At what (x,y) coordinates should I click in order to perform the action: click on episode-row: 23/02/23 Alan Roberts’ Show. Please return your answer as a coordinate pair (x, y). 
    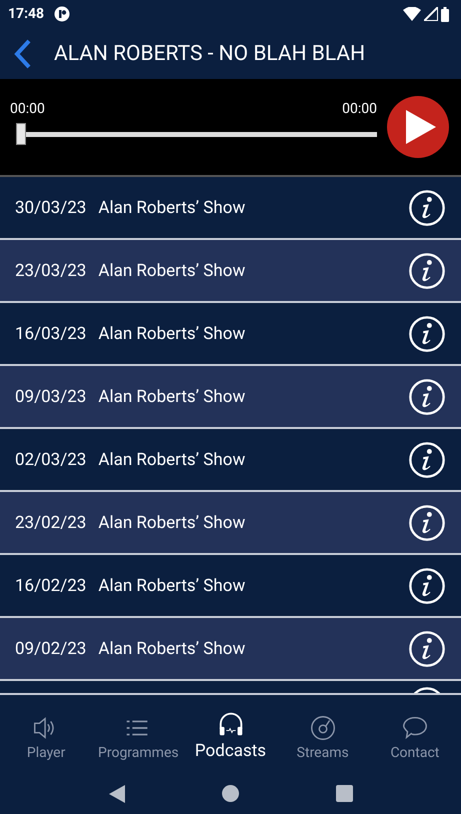
    Looking at the image, I should click on (230, 523).